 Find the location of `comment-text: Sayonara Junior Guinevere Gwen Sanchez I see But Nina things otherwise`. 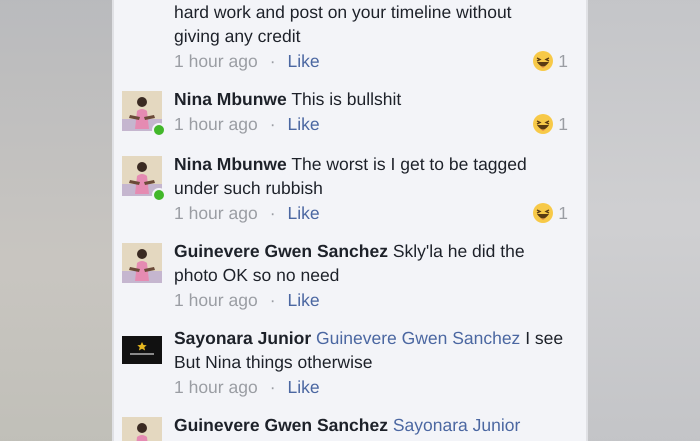

comment-text: Sayonara Junior Guinevere Gwen Sanchez I see But Nina things otherwise is located at coordinates (369, 350).